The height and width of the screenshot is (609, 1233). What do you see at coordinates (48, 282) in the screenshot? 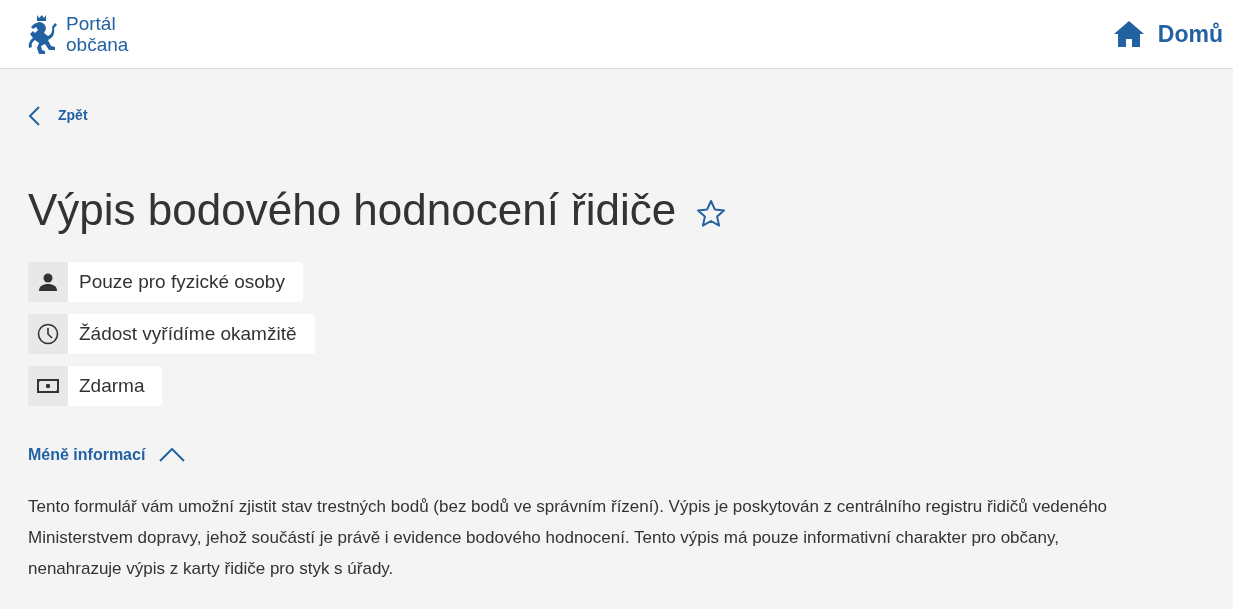
I see `person-icon` at bounding box center [48, 282].